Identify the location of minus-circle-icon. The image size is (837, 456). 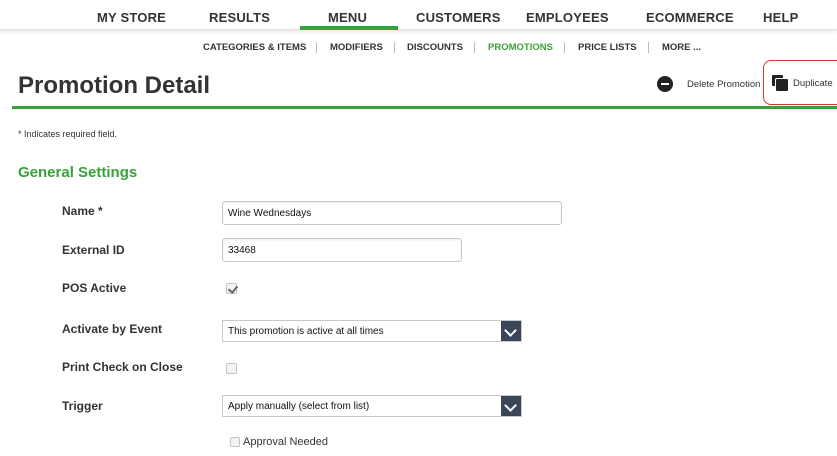
(665, 84).